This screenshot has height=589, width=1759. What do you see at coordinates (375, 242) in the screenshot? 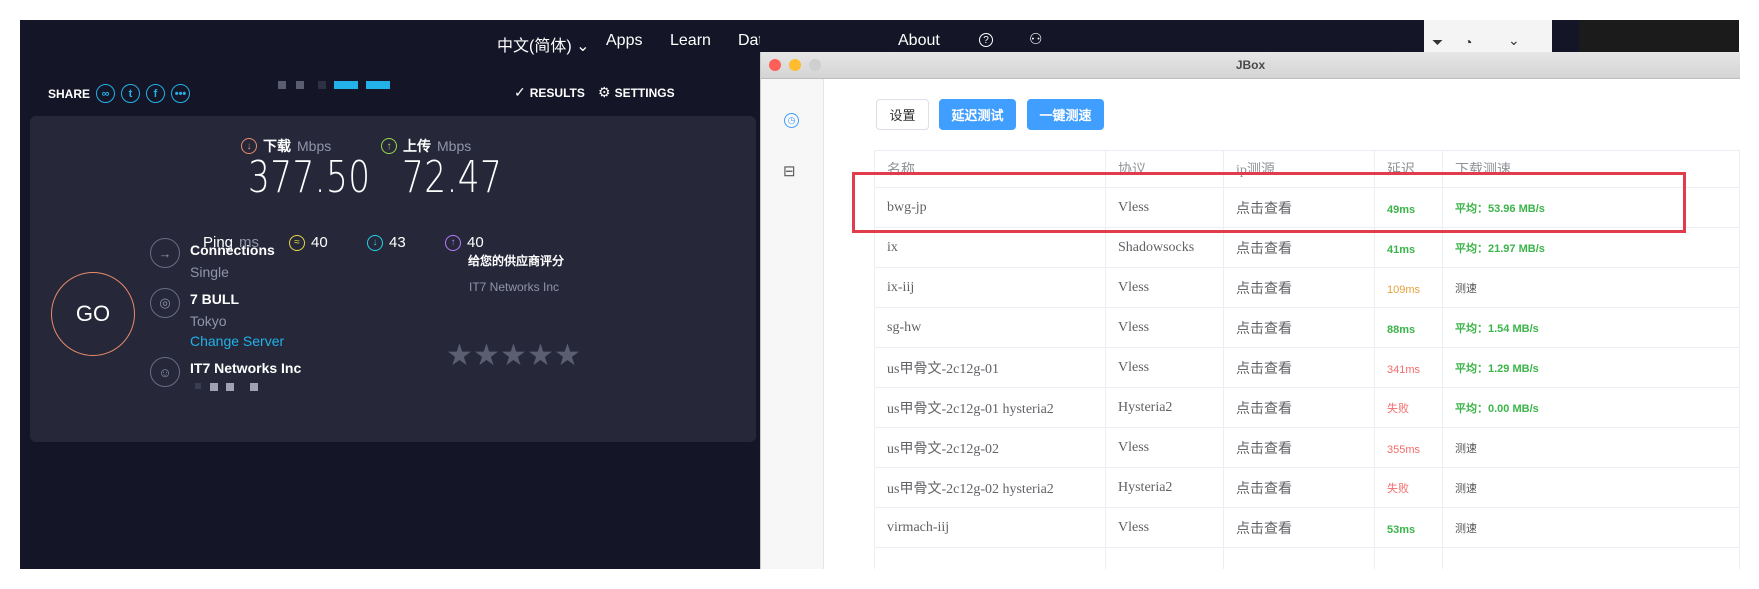
I see `download-ping-icon: ↓` at bounding box center [375, 242].